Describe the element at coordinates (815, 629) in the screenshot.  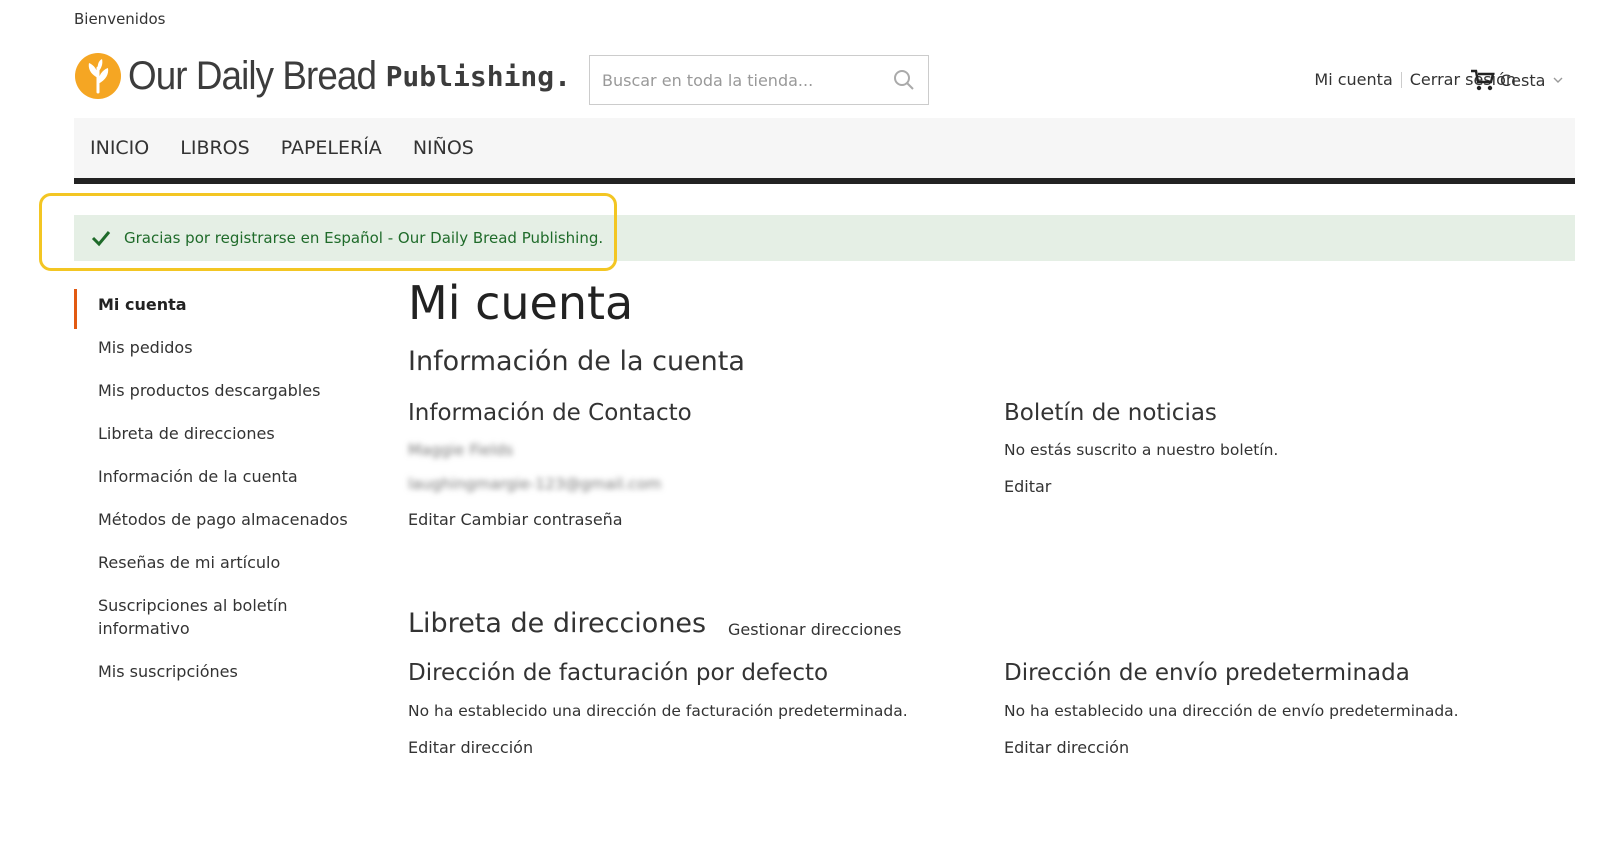
I see `manage-addresses-link: Gestionar direcciones` at that location.